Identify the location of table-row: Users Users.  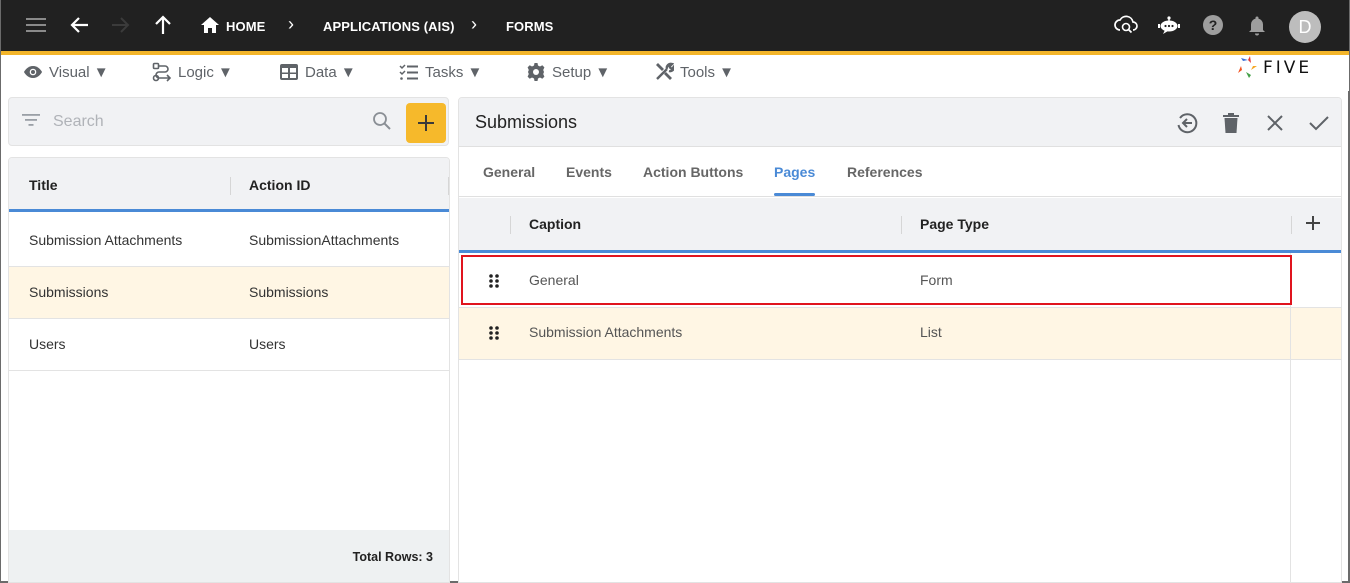
(229, 345).